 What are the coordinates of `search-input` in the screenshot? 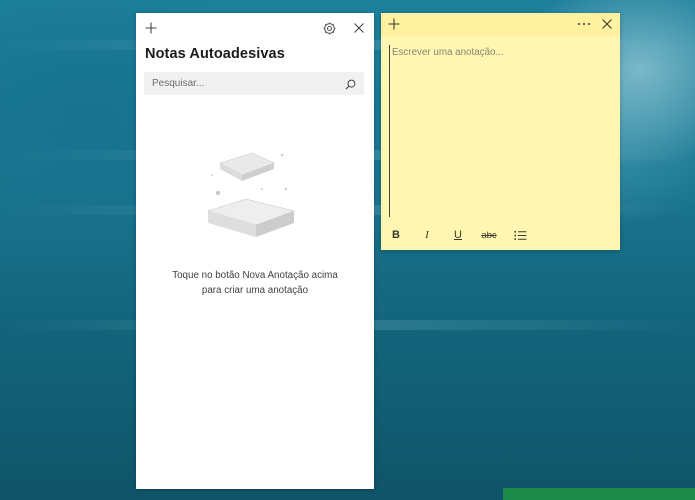 It's located at (239, 83).